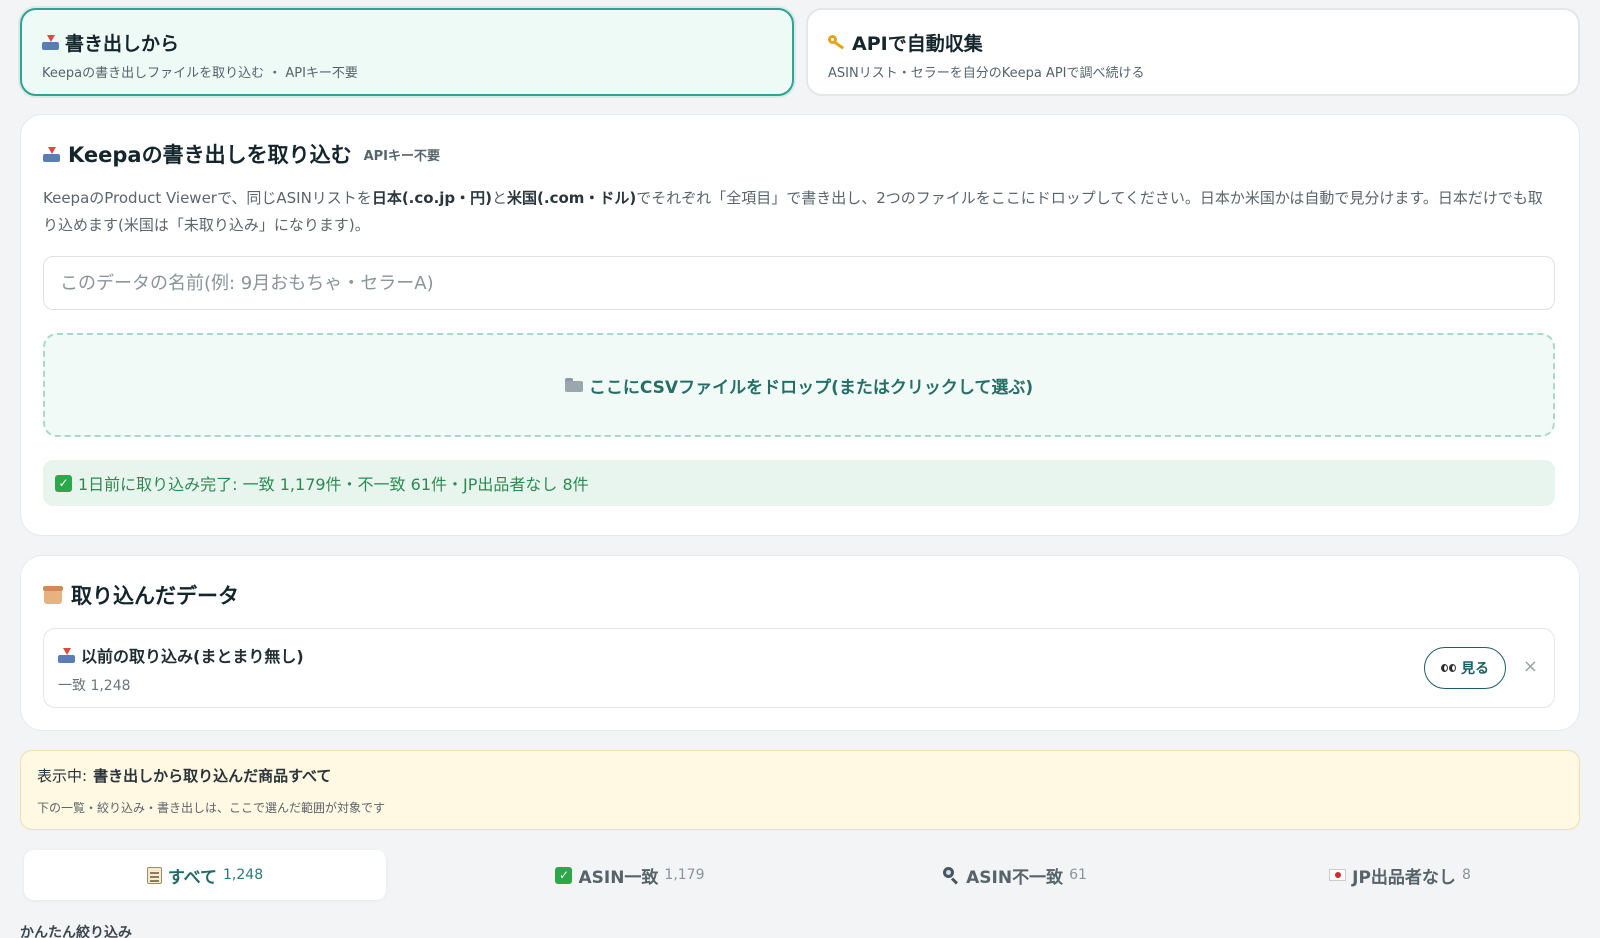  Describe the element at coordinates (94, 686) in the screenshot. I see `imported-item-count: 一致 1,248` at that location.